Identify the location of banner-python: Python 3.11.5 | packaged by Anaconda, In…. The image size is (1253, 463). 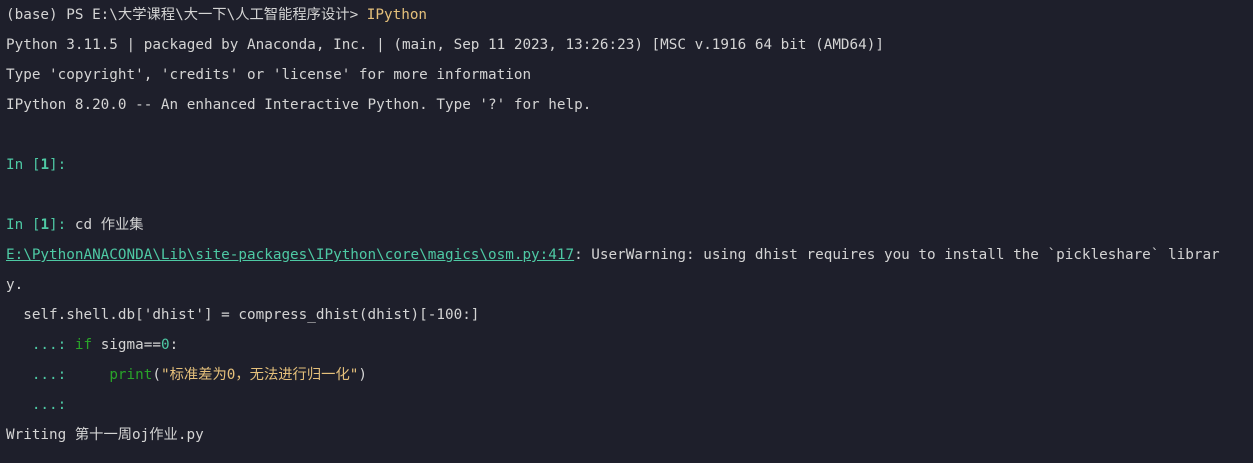
(445, 45).